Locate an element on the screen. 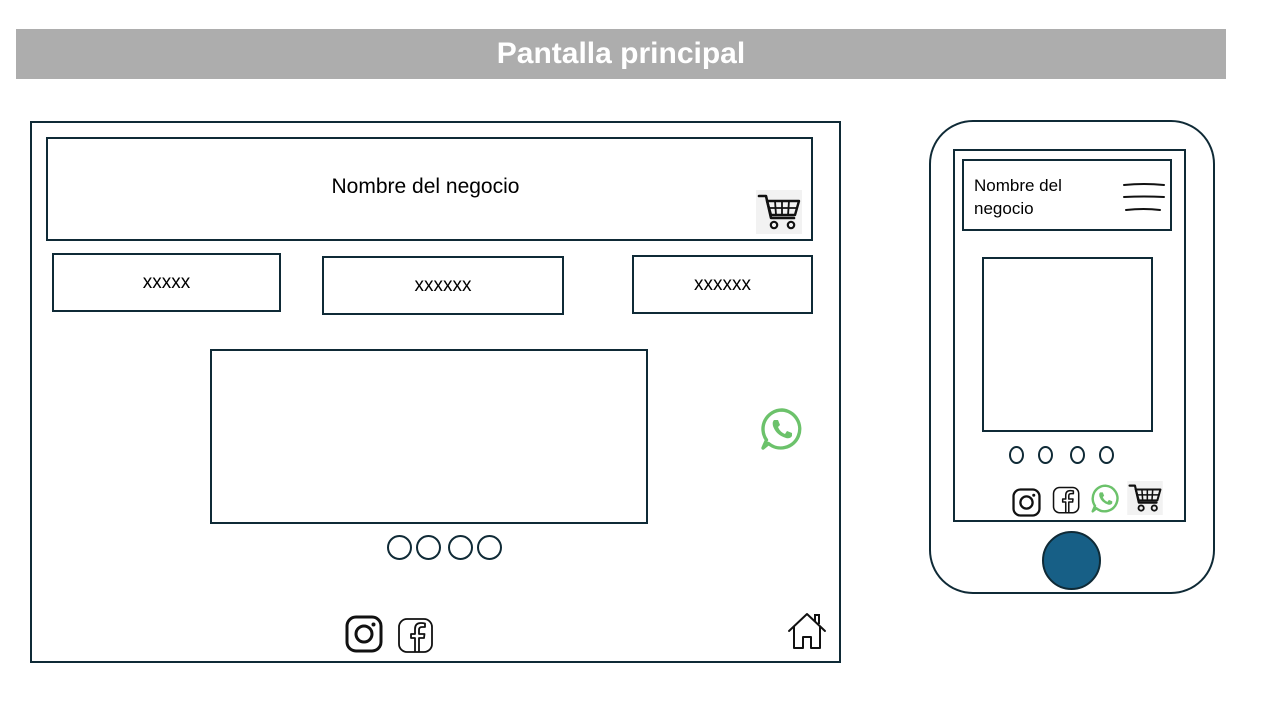  nav-button-label: xxxxx is located at coordinates (166, 282).